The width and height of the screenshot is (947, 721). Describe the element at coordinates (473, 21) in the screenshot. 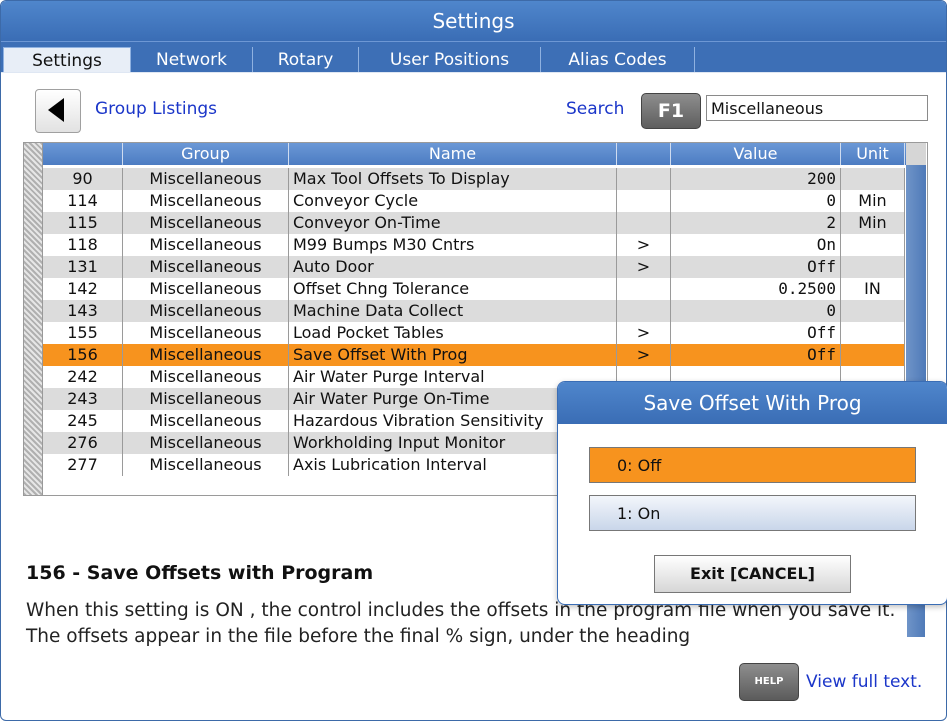

I see `window-title: Settings` at that location.